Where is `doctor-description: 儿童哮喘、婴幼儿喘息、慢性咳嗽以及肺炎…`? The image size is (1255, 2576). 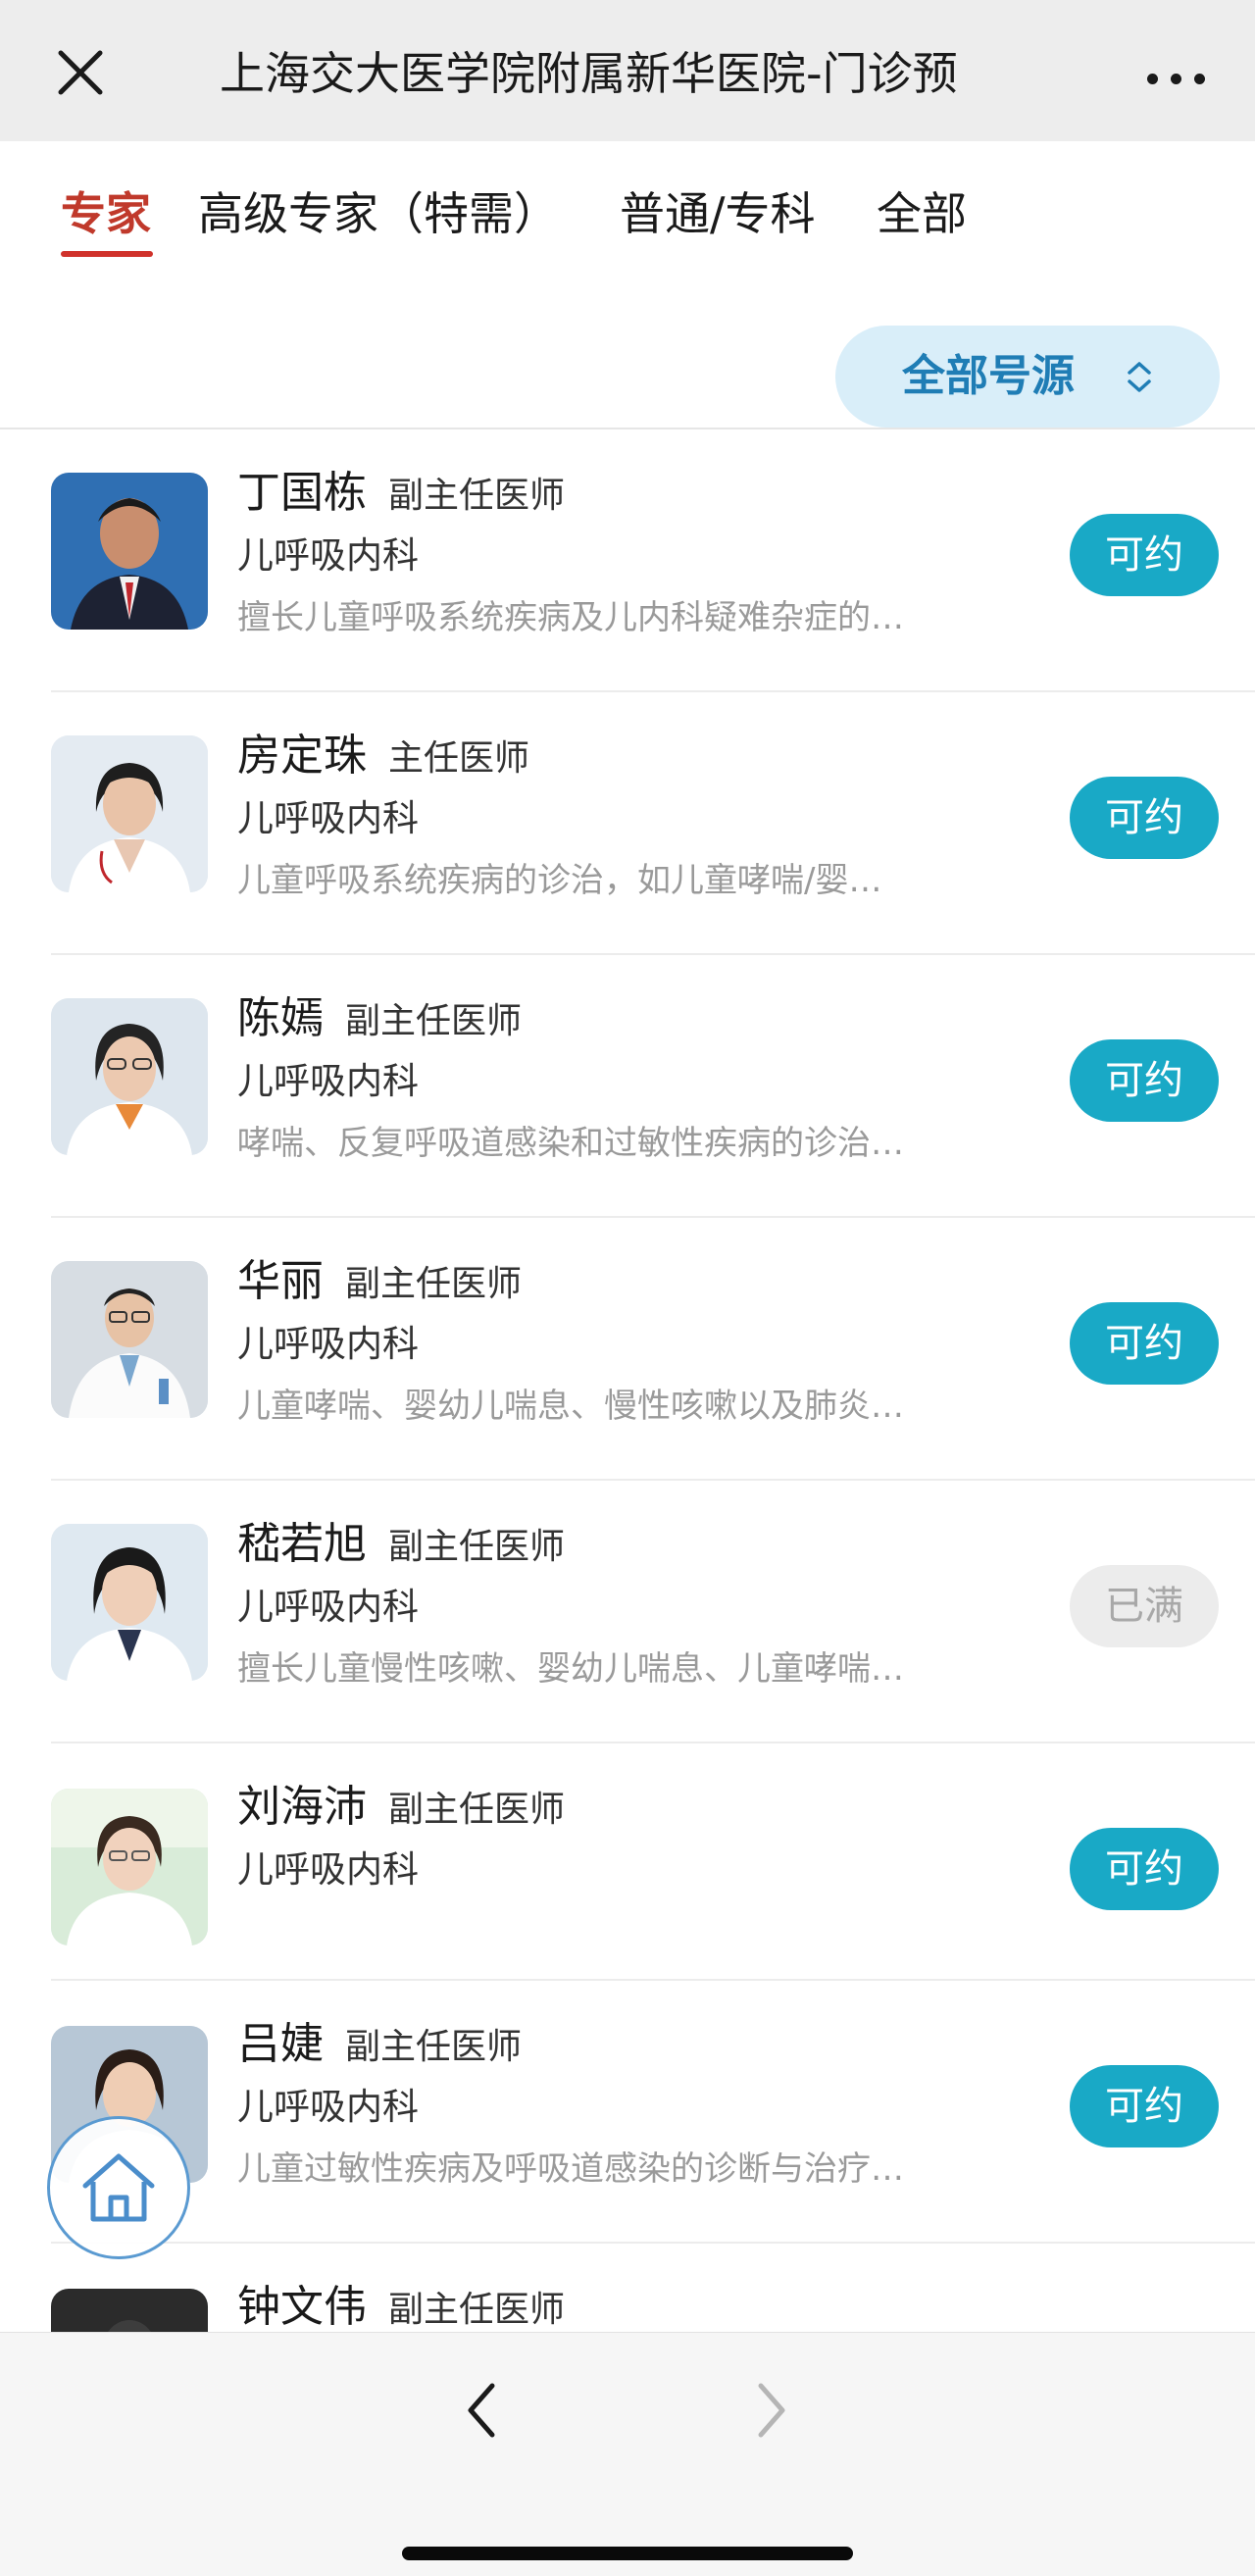 doctor-description: 儿童哮喘、婴幼儿喘息、慢性咳嗽以及肺炎… is located at coordinates (570, 1406).